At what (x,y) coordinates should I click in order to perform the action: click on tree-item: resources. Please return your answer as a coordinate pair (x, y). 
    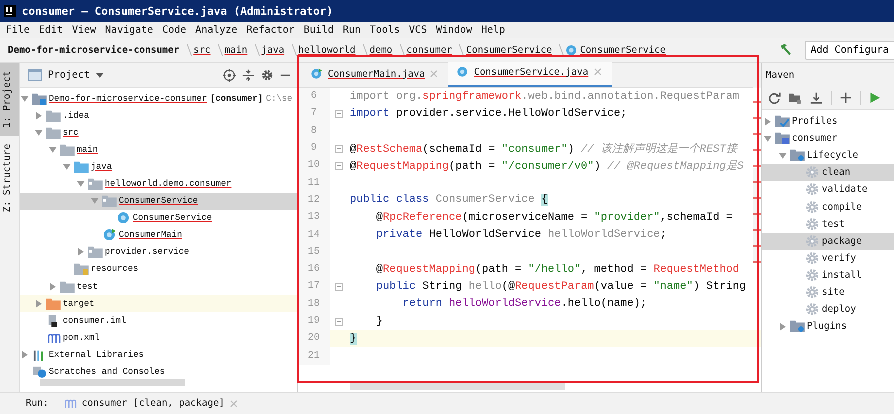
    Looking at the image, I should click on (158, 269).